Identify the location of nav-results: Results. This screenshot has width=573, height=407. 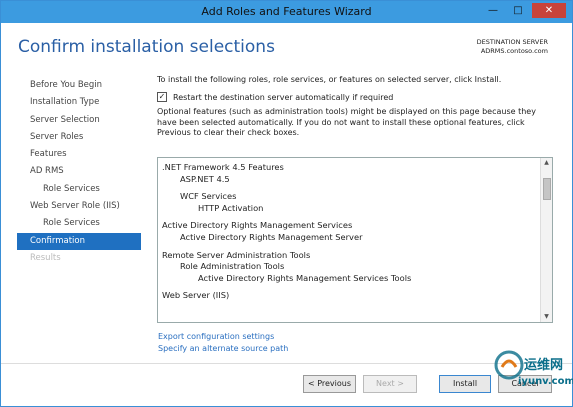
(45, 257).